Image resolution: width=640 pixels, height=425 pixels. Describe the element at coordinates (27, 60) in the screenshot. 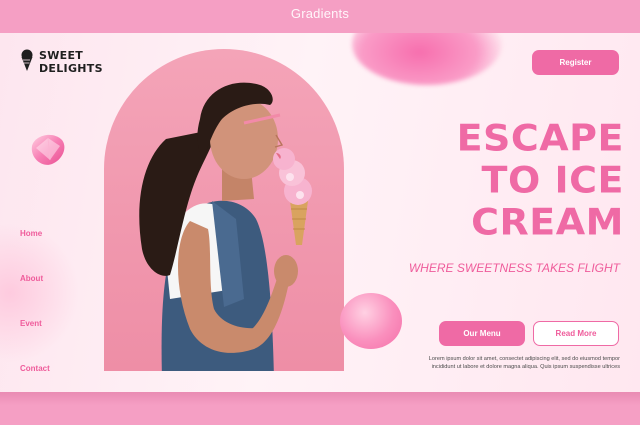

I see `ice-cream-icon` at that location.